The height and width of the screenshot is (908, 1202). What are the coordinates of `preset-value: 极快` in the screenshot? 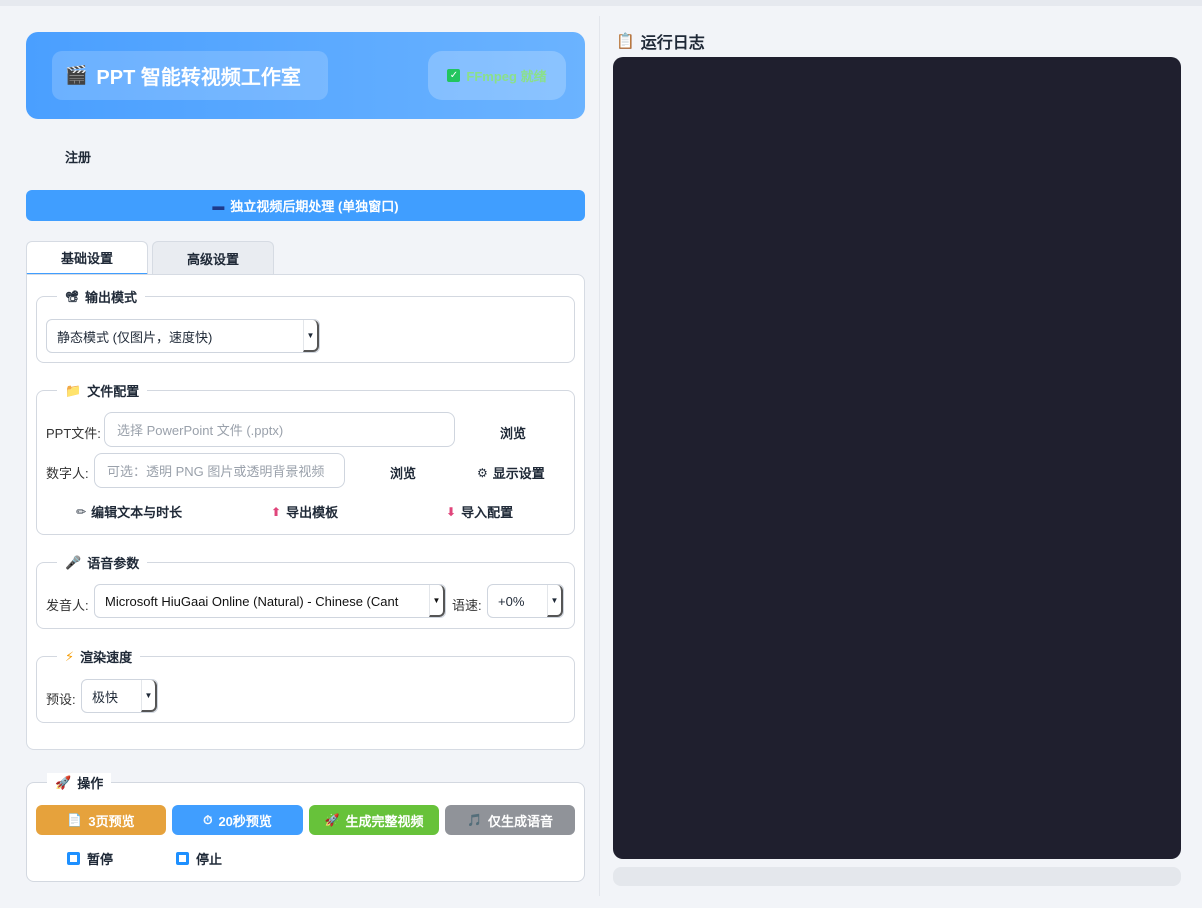 It's located at (105, 697).